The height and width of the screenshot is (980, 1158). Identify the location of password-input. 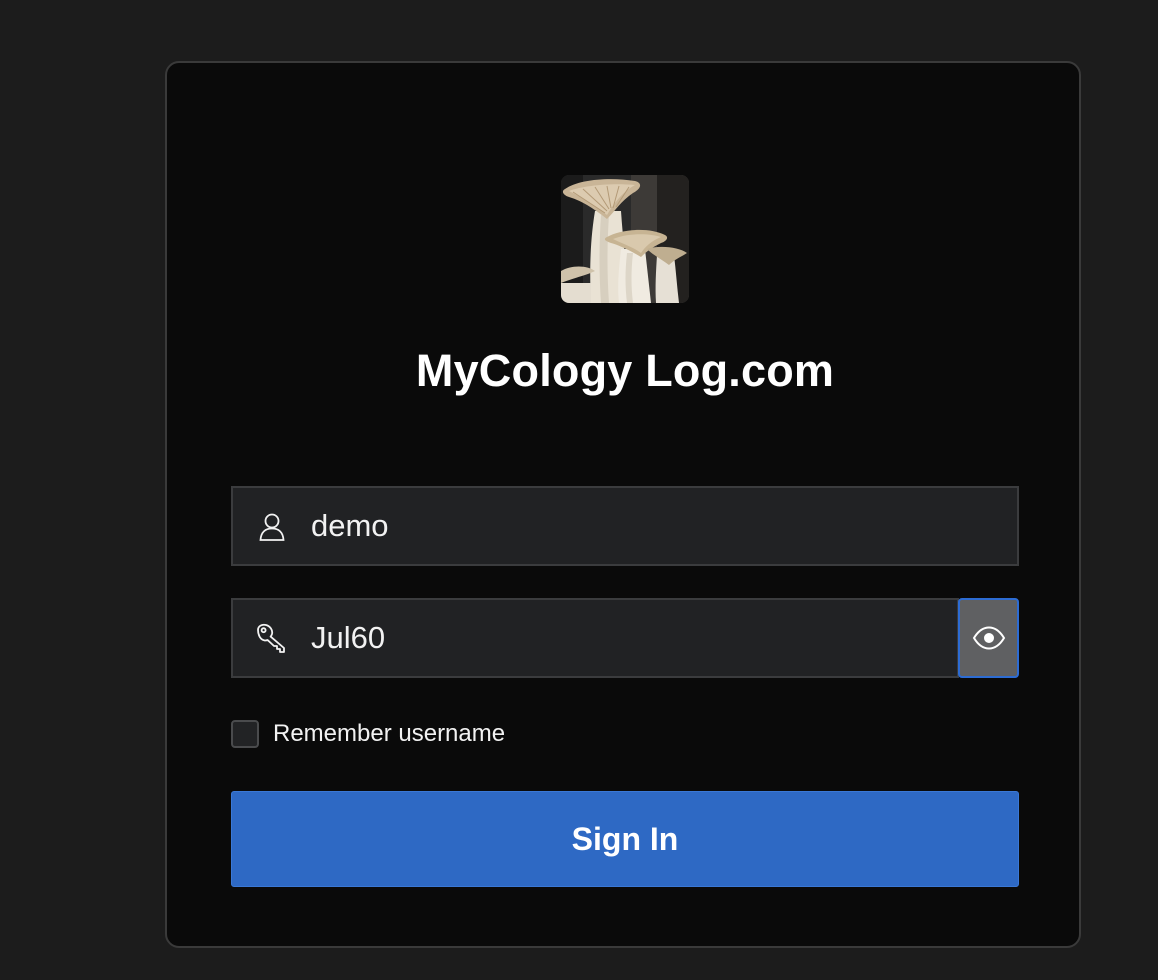
(611, 638).